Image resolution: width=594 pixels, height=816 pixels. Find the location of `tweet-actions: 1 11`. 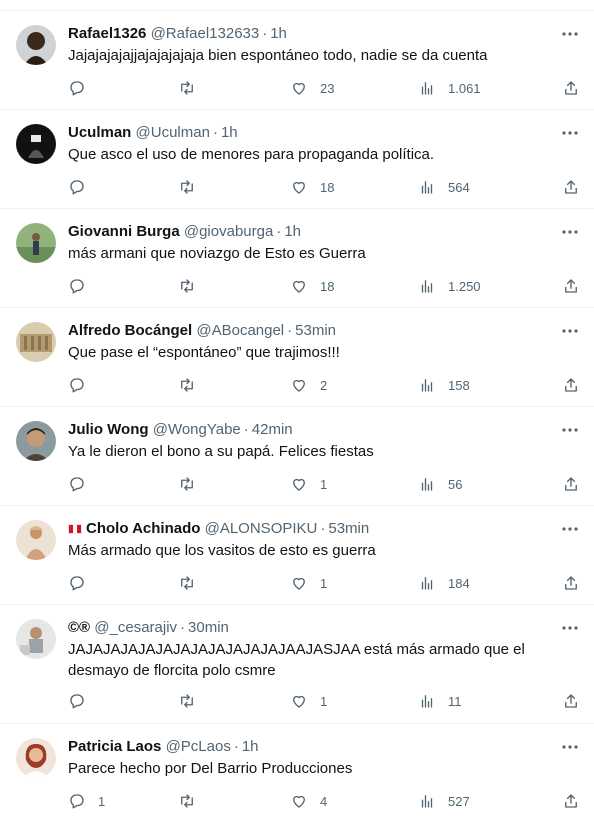

tweet-actions: 1 11 is located at coordinates (324, 701).